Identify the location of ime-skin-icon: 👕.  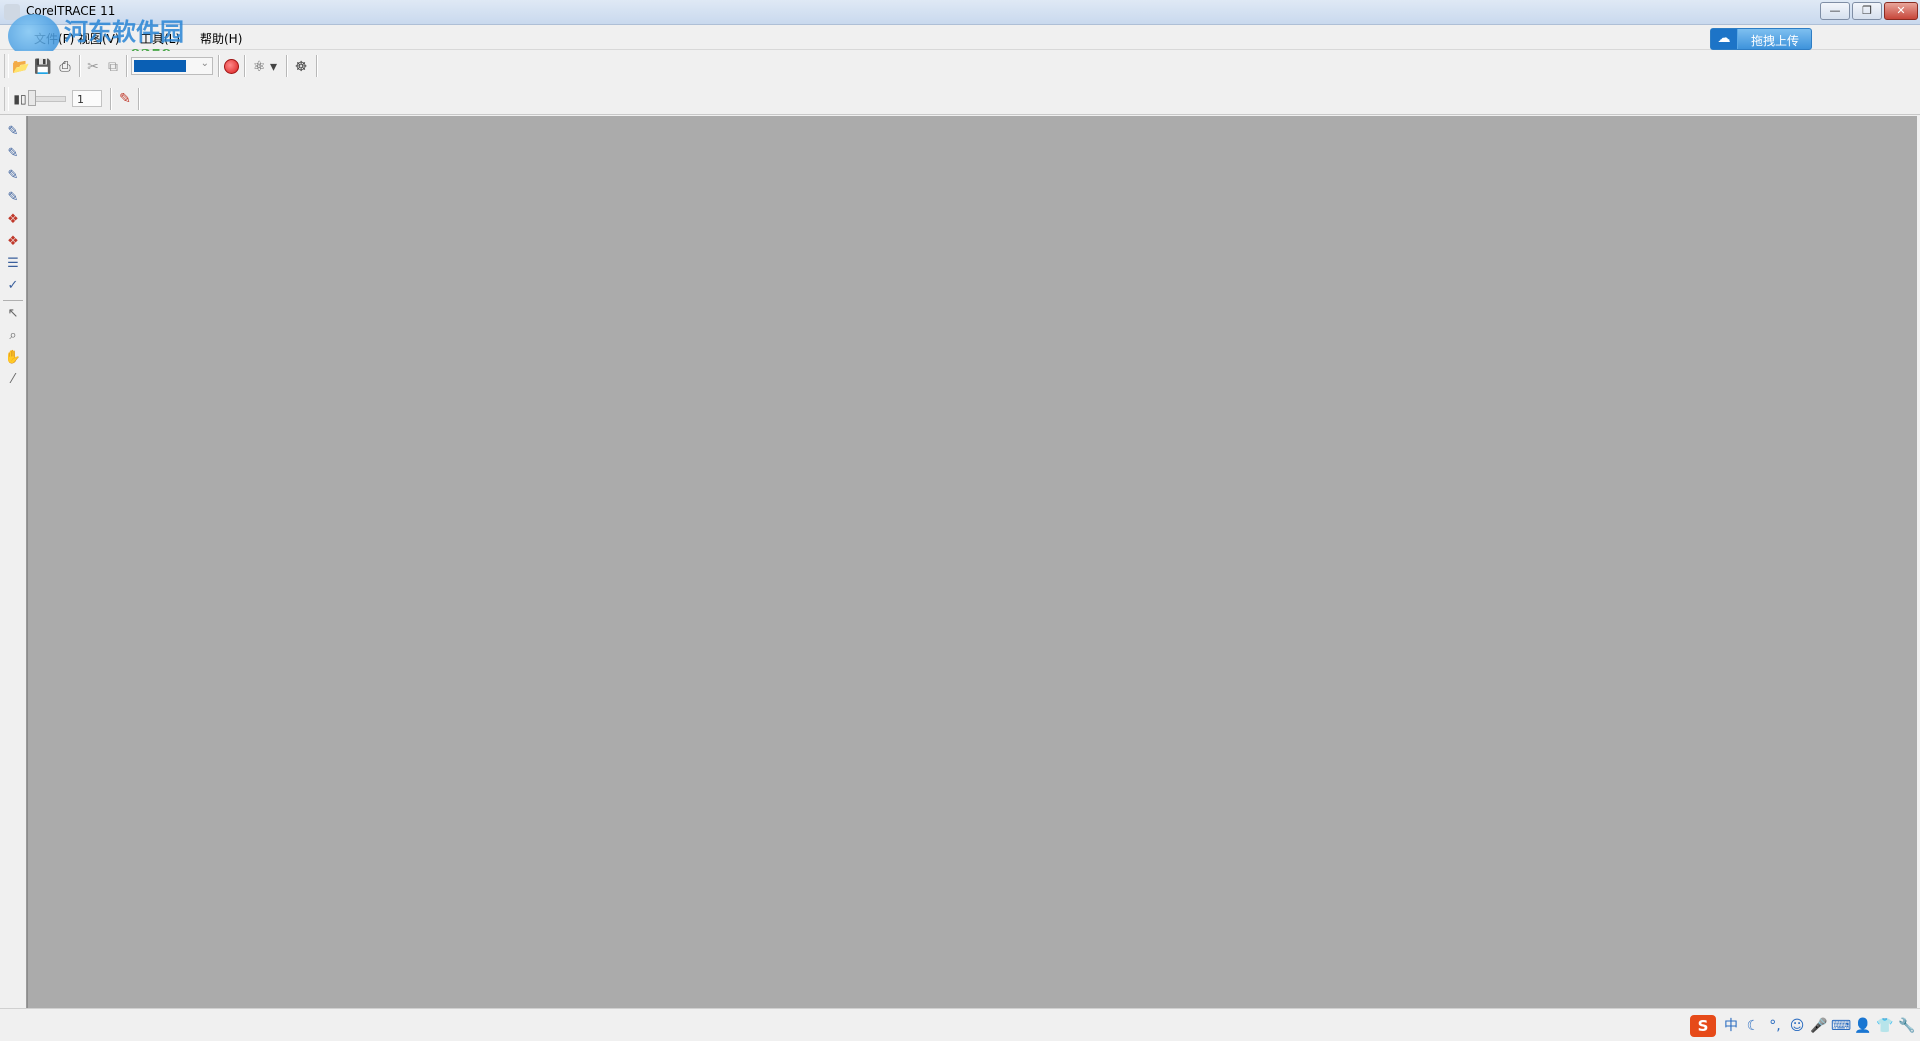
(1885, 1026).